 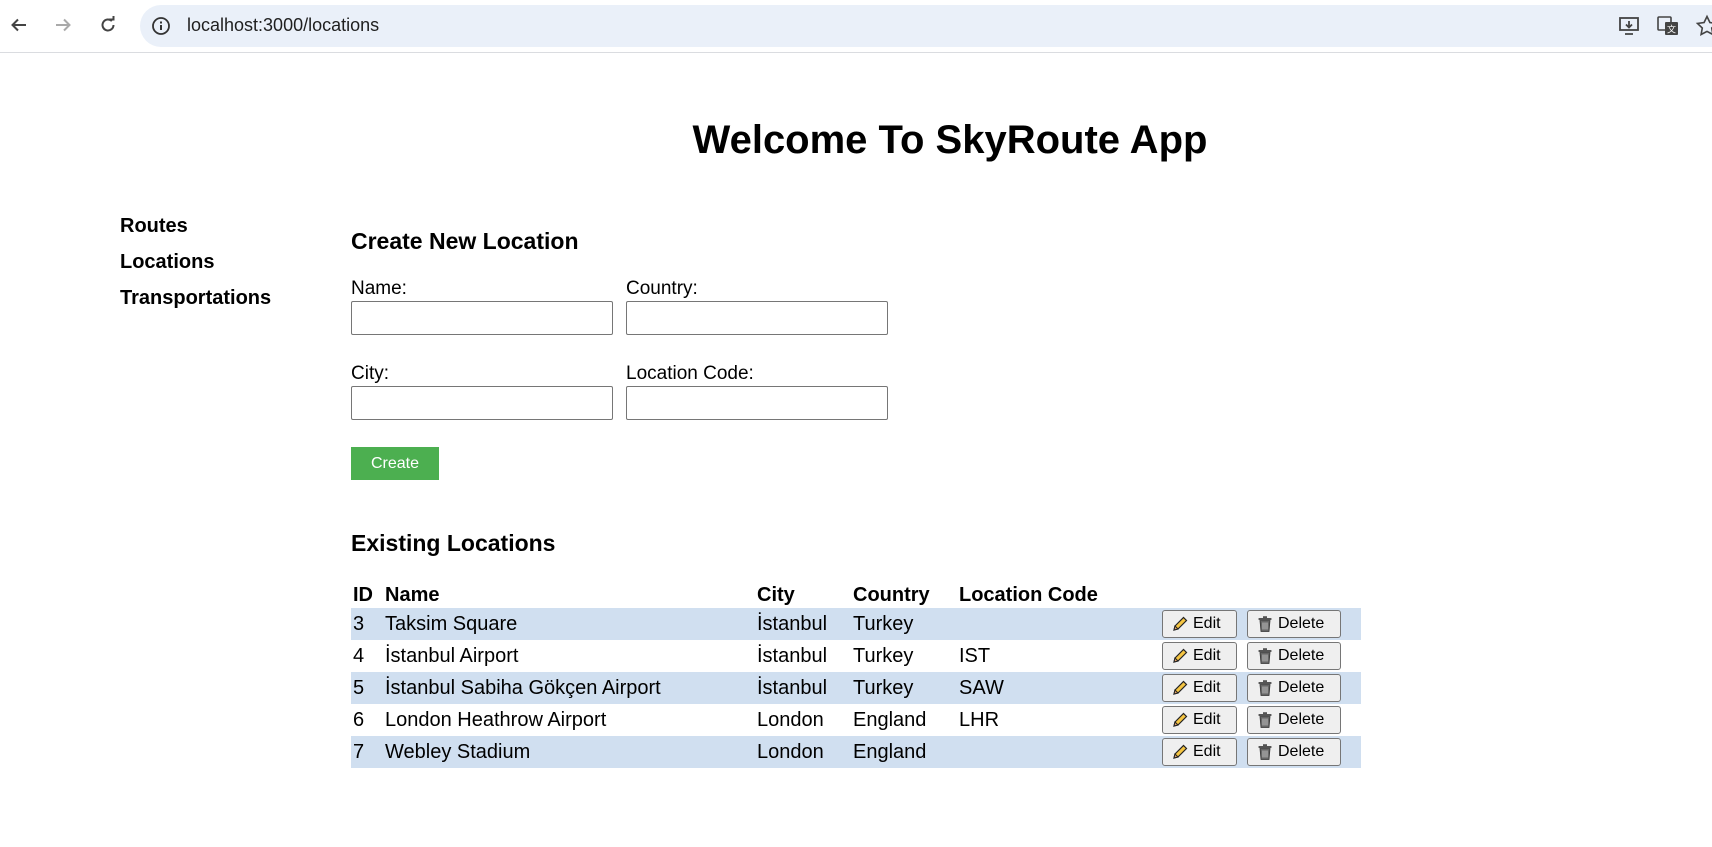 What do you see at coordinates (757, 403) in the screenshot?
I see `location-code-input` at bounding box center [757, 403].